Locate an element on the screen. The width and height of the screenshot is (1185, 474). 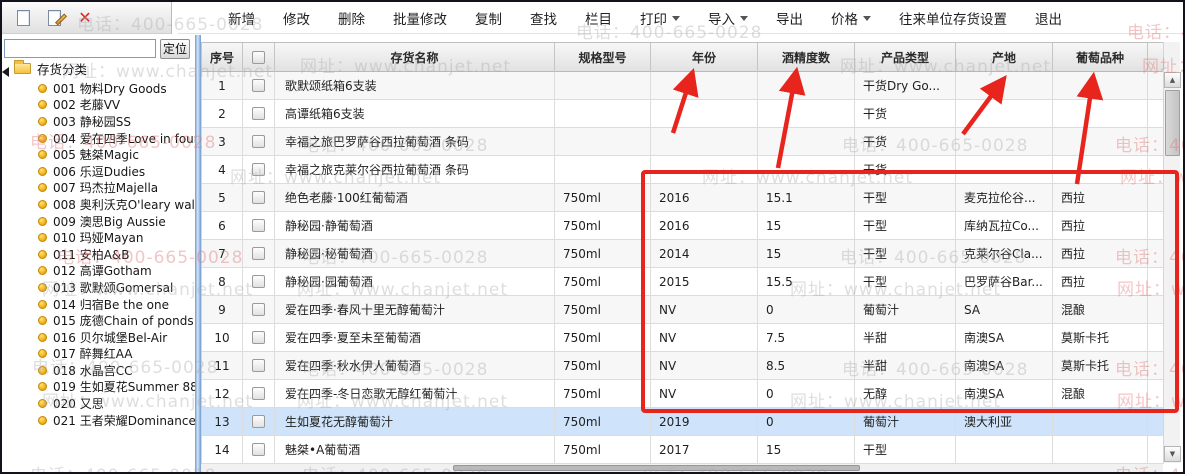
sidebar-category-item: 003 静秘园SS is located at coordinates (98, 121).